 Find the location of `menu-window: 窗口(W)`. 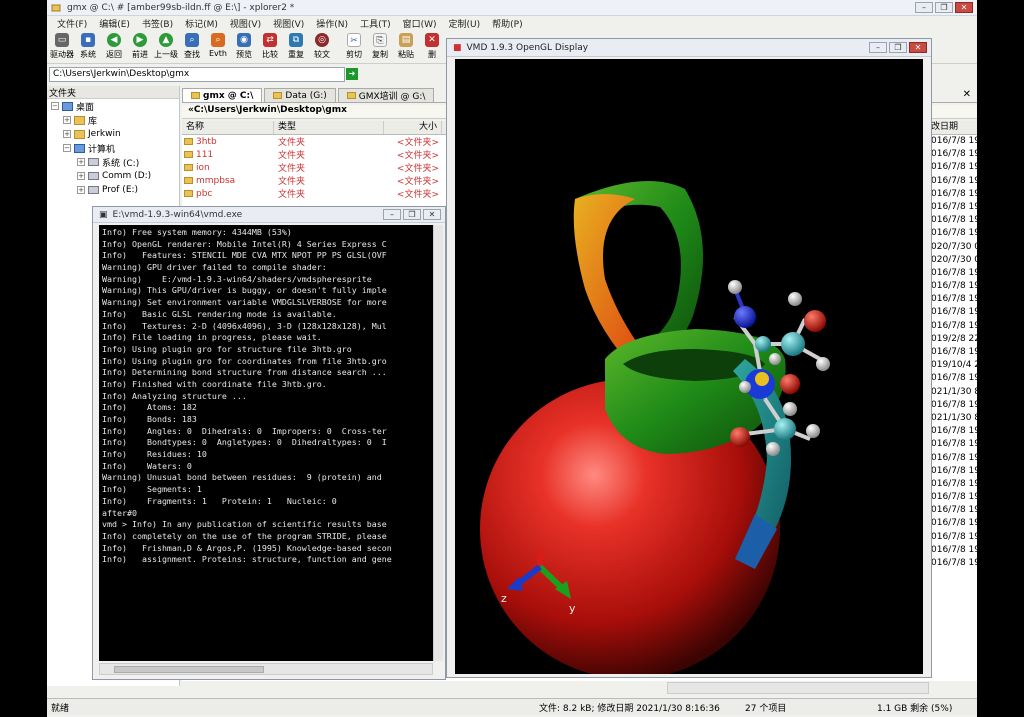

menu-window: 窗口(W) is located at coordinates (420, 23).